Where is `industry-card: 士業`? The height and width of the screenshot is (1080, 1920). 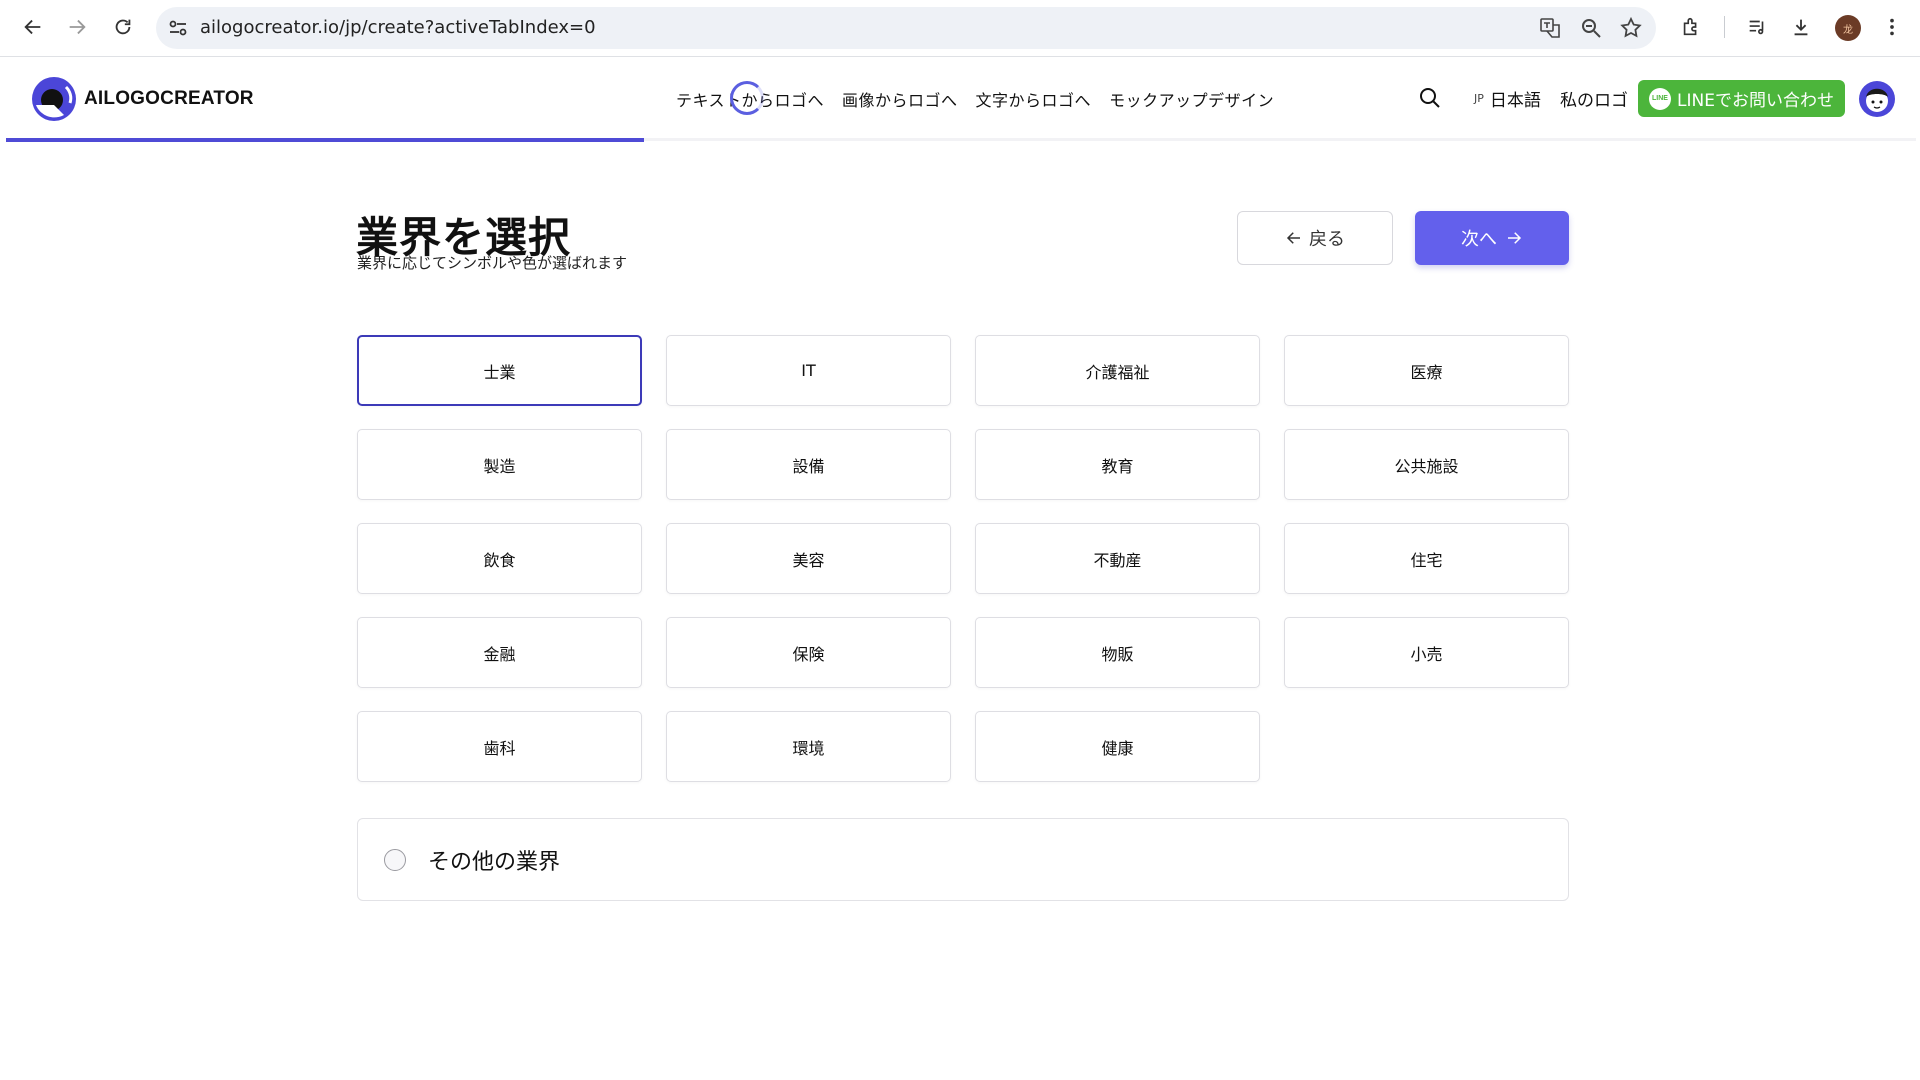
industry-card: 士業 is located at coordinates (499, 370).